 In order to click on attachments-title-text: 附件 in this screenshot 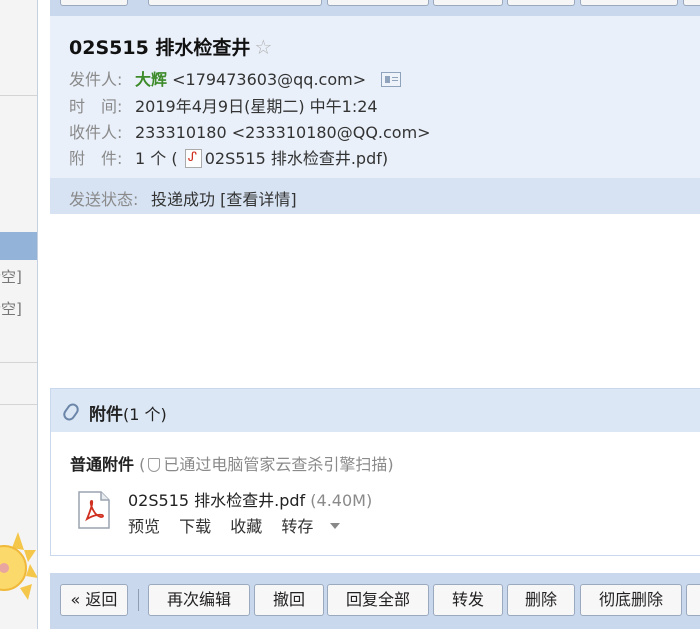, I will do `click(106, 415)`.